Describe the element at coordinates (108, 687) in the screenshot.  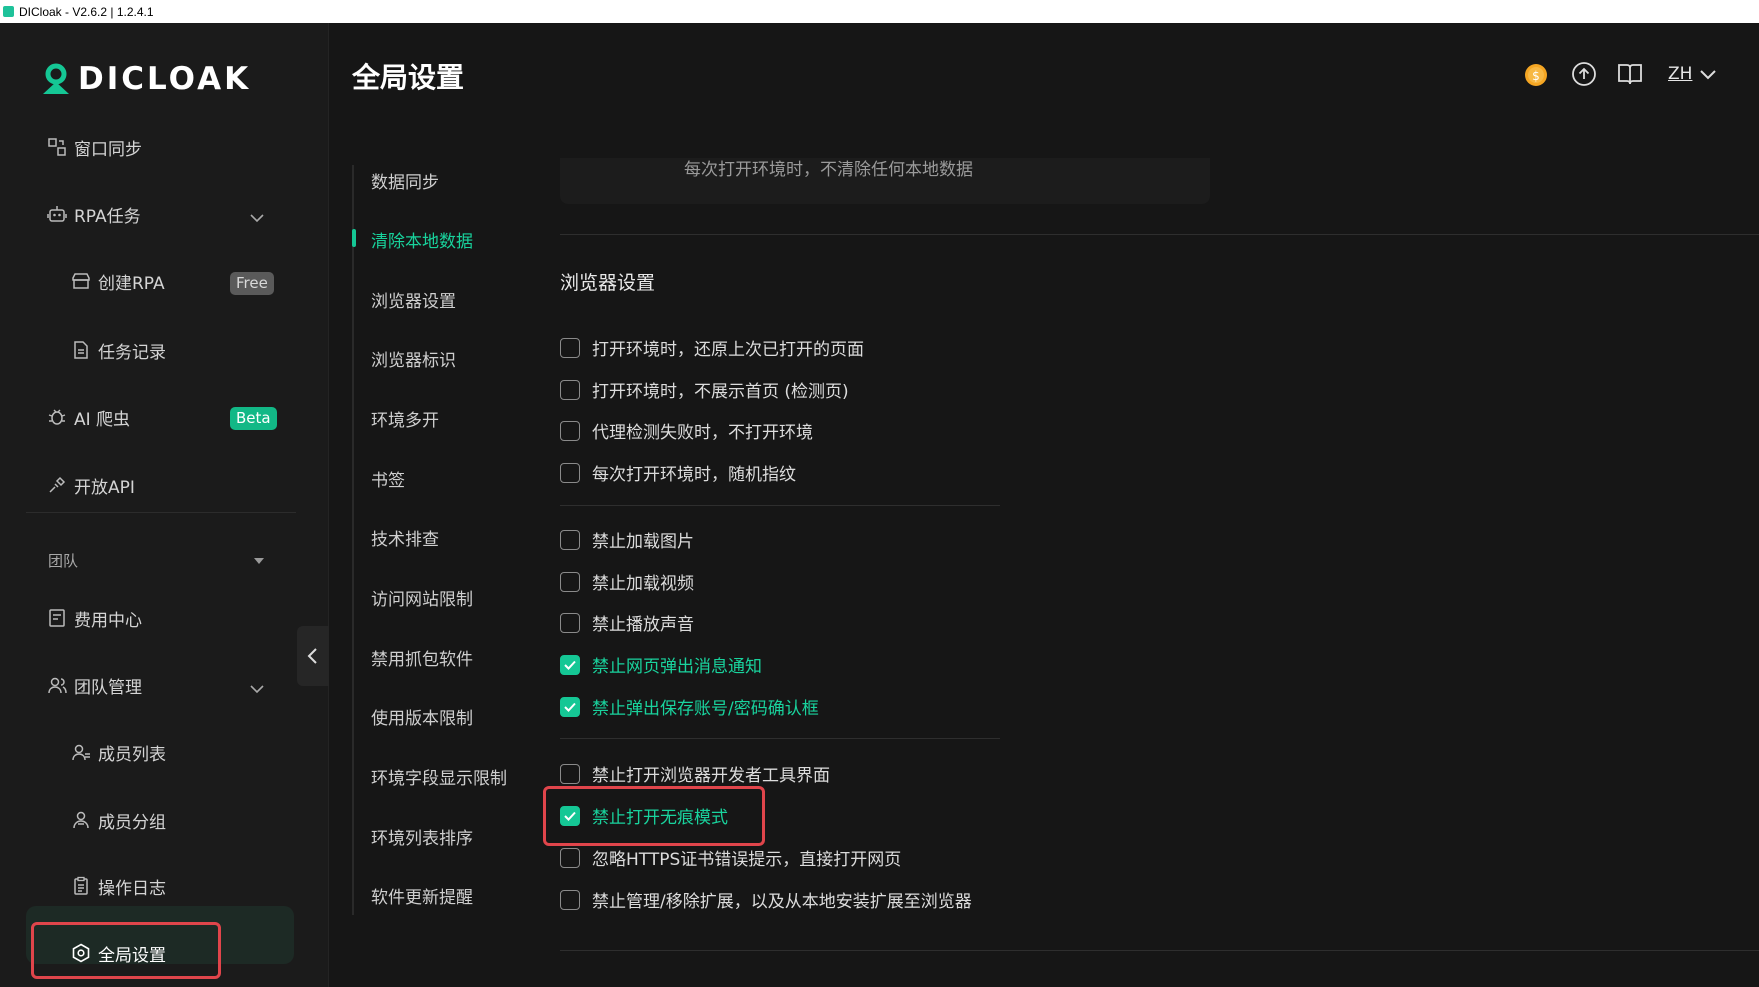
I see `sidebar-item-label: 团队管理` at that location.